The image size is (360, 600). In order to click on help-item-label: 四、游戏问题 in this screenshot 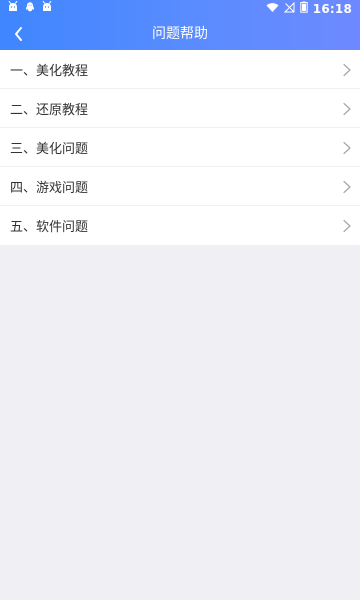, I will do `click(49, 188)`.